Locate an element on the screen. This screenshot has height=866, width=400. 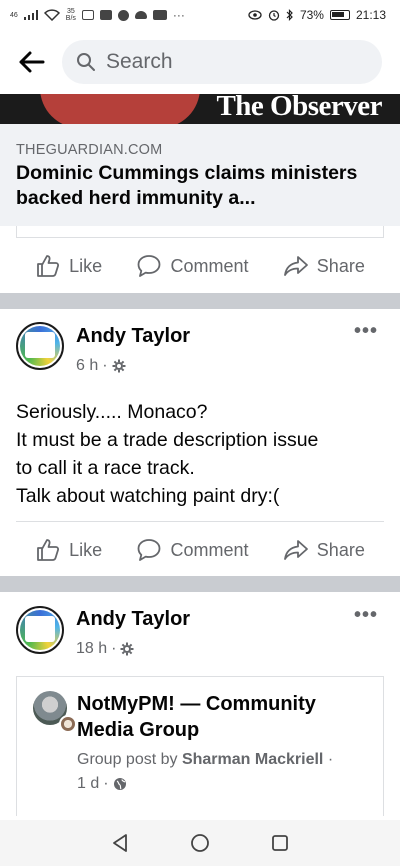
link-card-border is located at coordinates (200, 232).